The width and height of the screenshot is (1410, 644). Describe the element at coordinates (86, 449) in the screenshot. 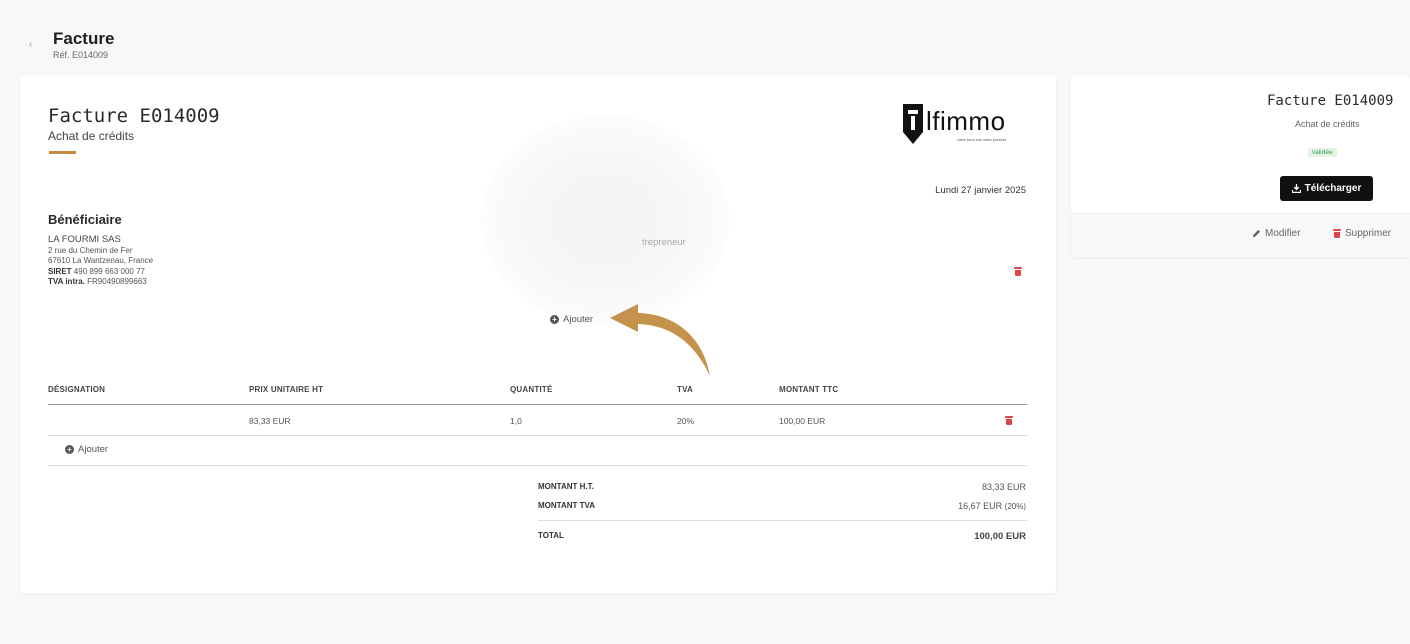

I see `add-line-button: + Ajouter` at that location.